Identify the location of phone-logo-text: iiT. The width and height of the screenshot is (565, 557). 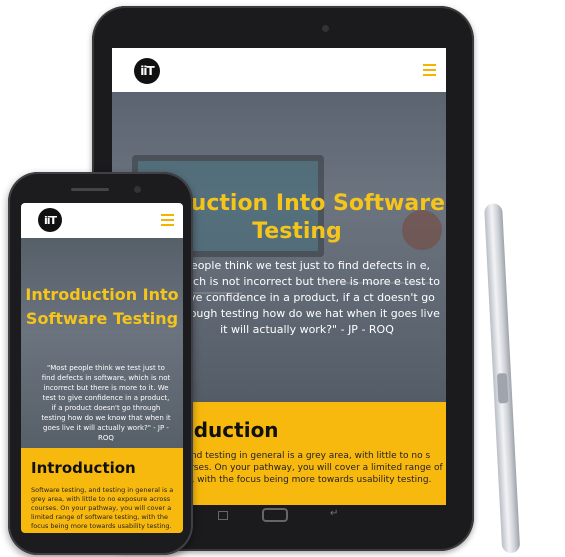
(50, 220).